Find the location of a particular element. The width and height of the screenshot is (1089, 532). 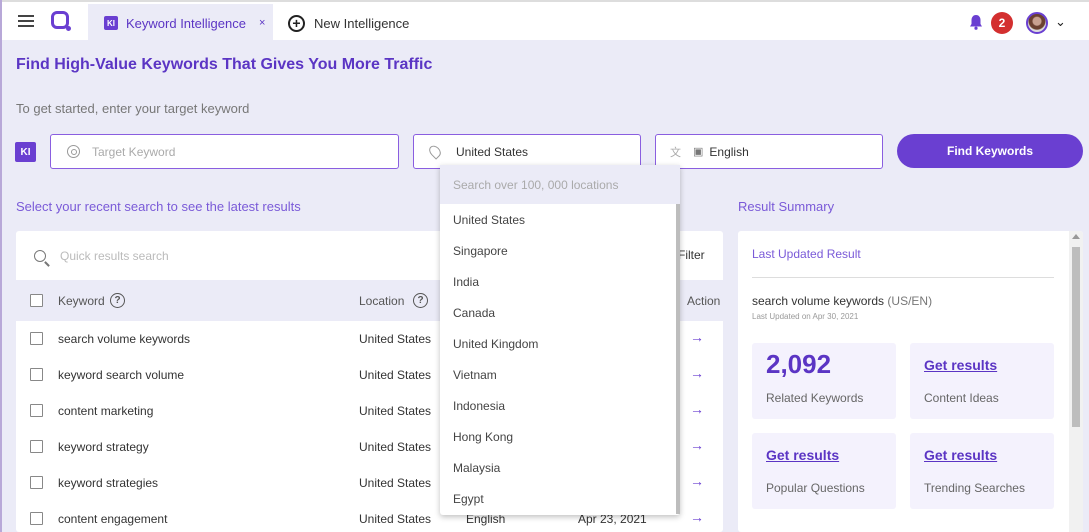

last-updated-result-label: Last Updated Result is located at coordinates (806, 254).